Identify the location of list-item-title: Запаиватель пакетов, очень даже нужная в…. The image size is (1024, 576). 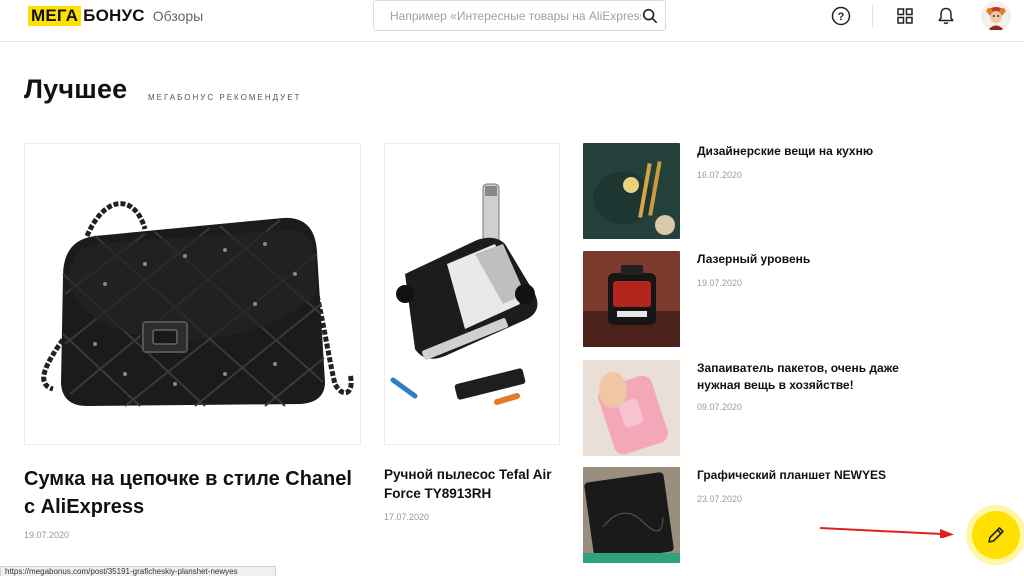
(812, 377).